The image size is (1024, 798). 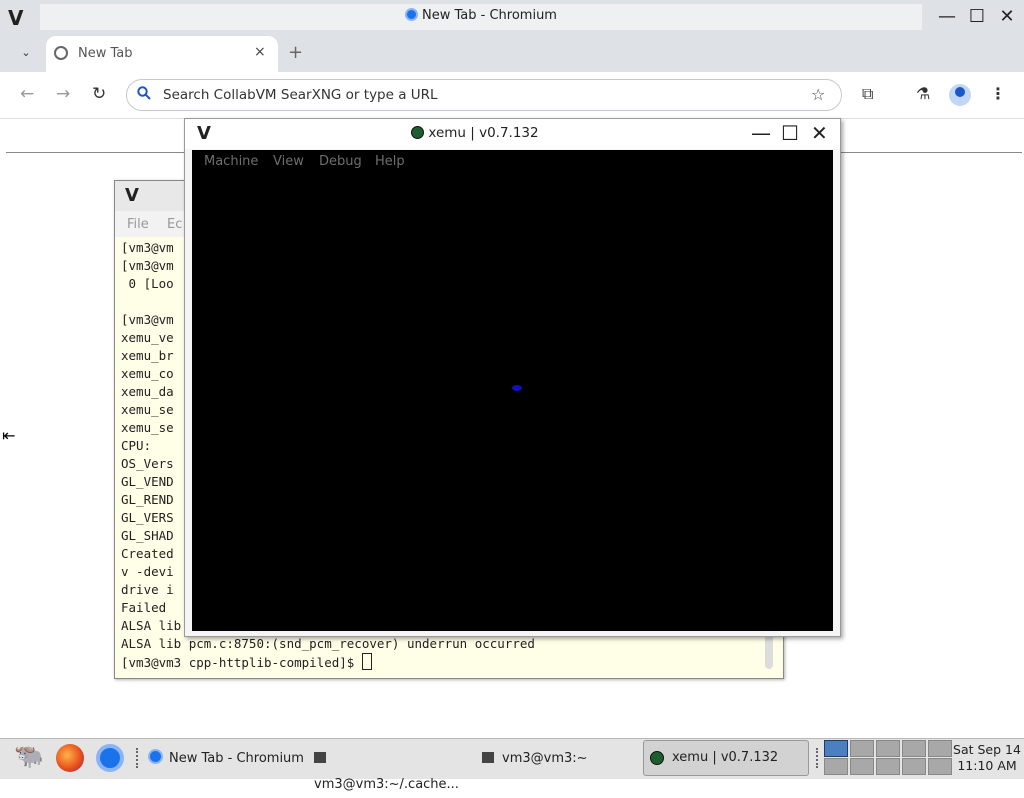 I want to click on address-placeholder: Search CollabVM SearXNG or type a URL, so click(x=300, y=95).